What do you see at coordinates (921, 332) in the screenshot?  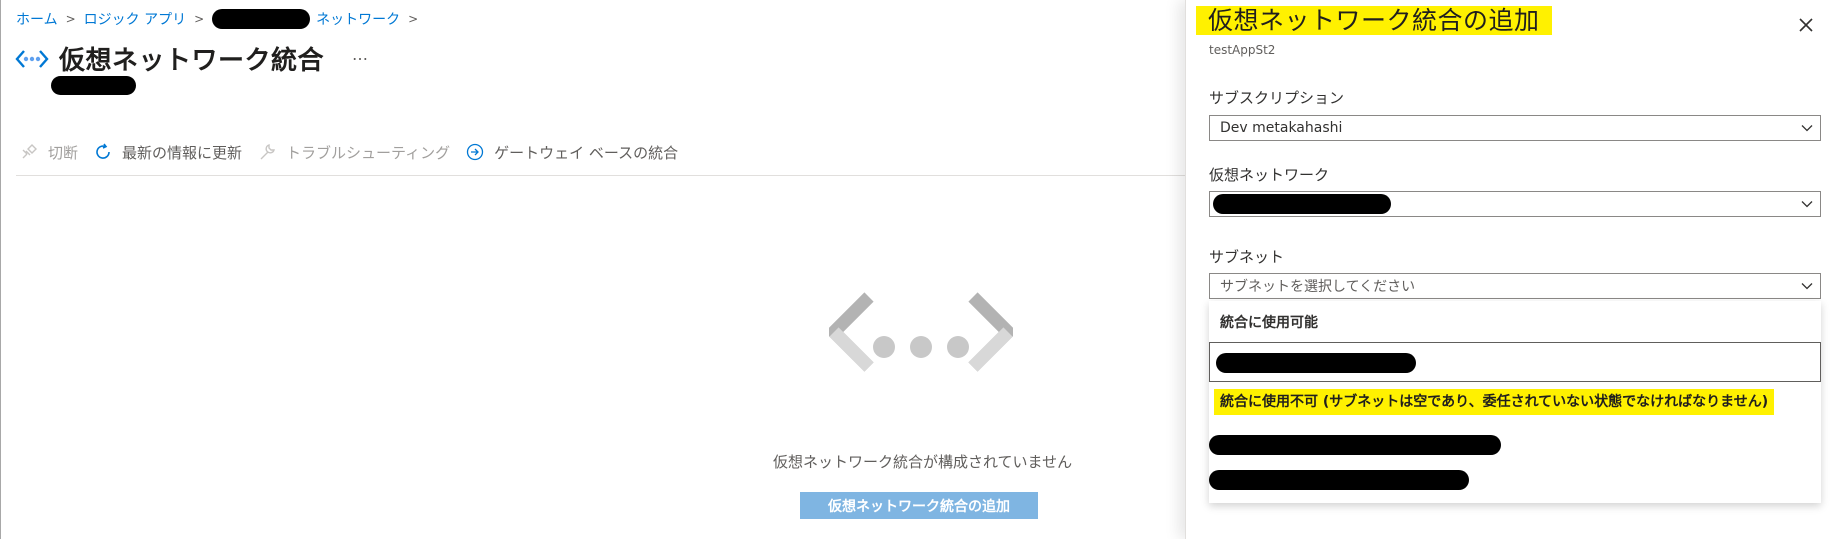 I see `vnet-empty-icon` at bounding box center [921, 332].